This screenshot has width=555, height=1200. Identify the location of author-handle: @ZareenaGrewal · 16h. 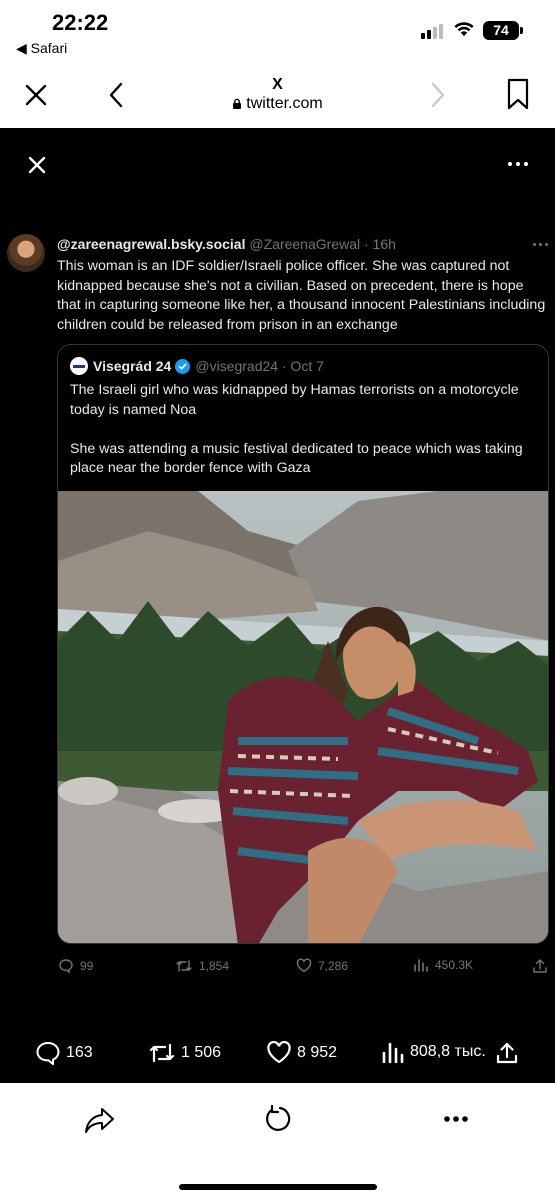
(322, 244).